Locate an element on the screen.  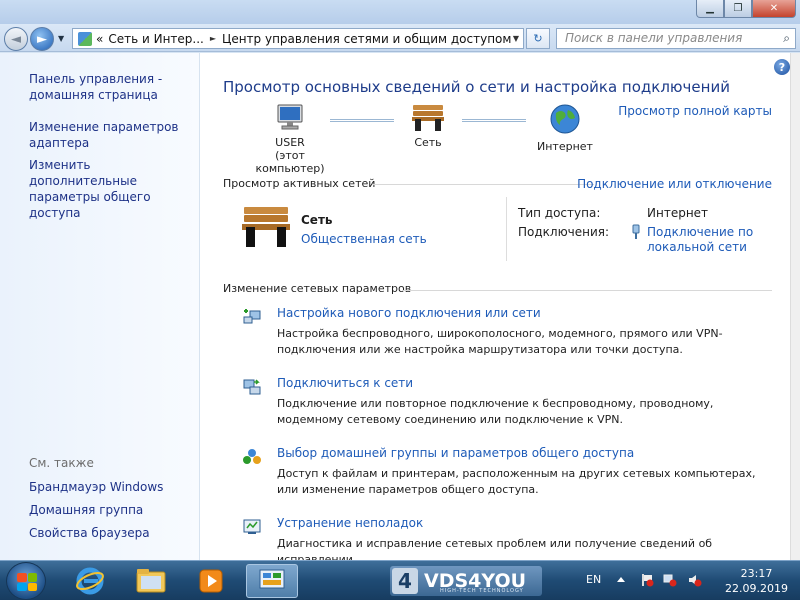
window-controls: ▁ ❐ ✕ is located at coordinates (746, 9).